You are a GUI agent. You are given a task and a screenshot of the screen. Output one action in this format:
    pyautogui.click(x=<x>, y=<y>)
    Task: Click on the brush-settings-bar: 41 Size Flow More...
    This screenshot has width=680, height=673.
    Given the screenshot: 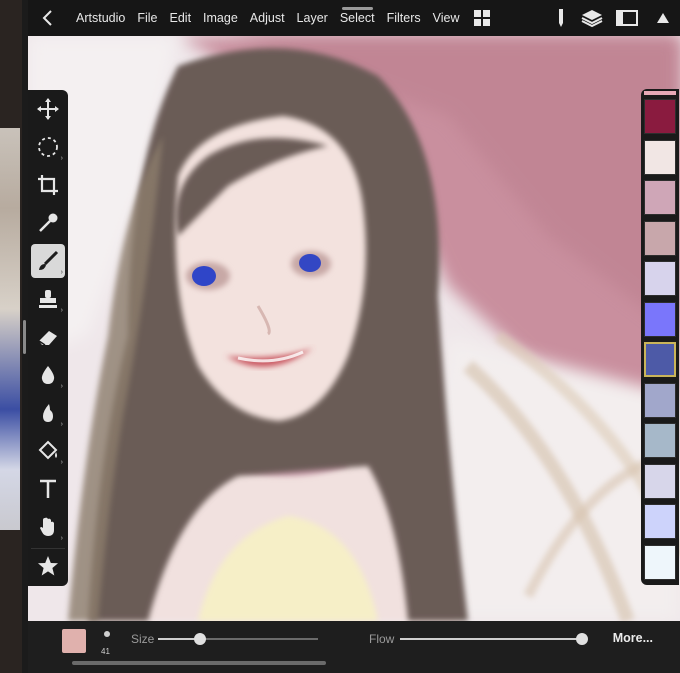 What is the action you would take?
    pyautogui.click(x=354, y=647)
    